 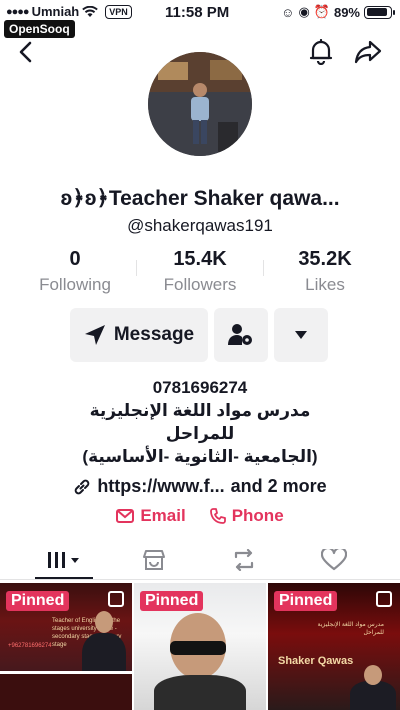 I want to click on tab-reposts, so click(x=244, y=560).